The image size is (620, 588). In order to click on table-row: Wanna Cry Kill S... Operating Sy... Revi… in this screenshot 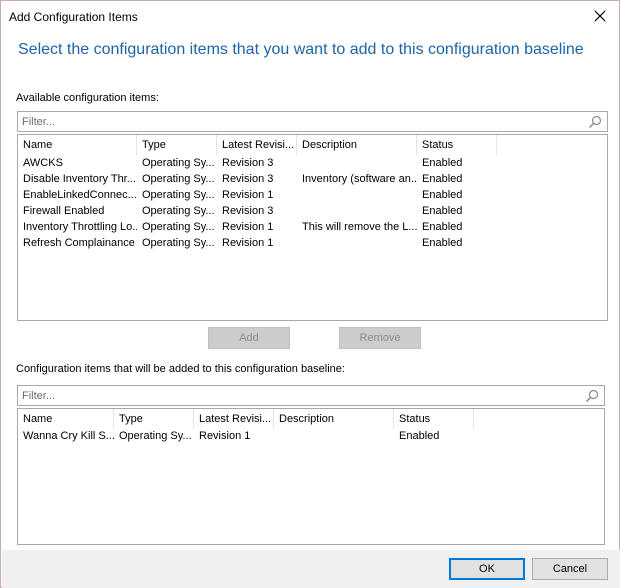, I will do `click(311, 436)`.